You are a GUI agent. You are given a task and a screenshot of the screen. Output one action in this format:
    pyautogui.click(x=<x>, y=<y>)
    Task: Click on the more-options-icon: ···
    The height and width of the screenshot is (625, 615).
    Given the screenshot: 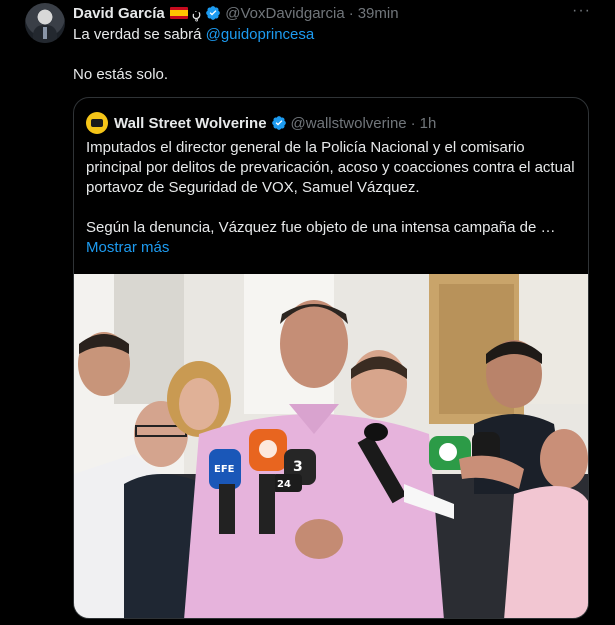 What is the action you would take?
    pyautogui.click(x=581, y=11)
    